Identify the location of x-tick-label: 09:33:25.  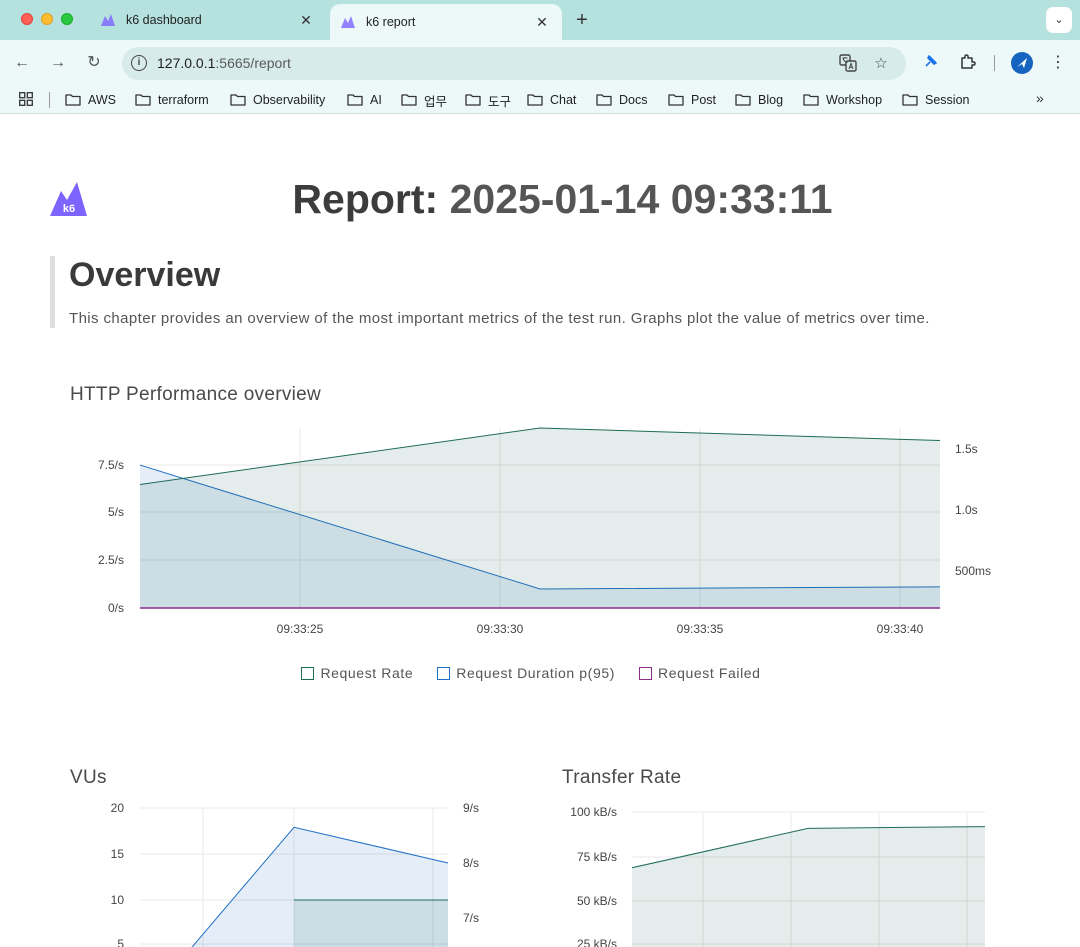
(300, 629).